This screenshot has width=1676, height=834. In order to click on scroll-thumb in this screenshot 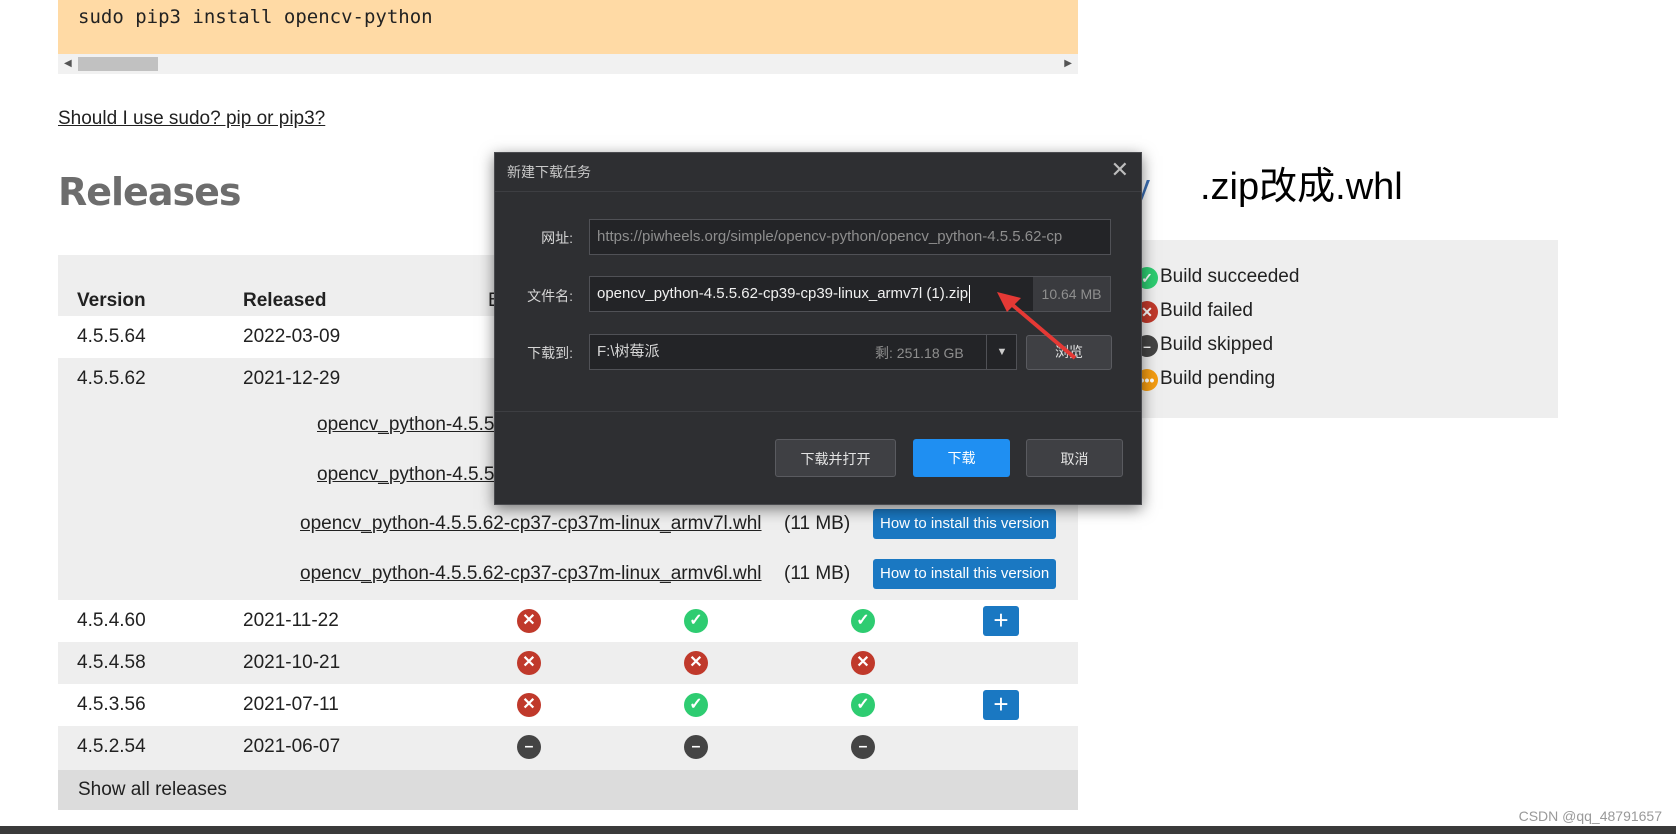, I will do `click(118, 64)`.